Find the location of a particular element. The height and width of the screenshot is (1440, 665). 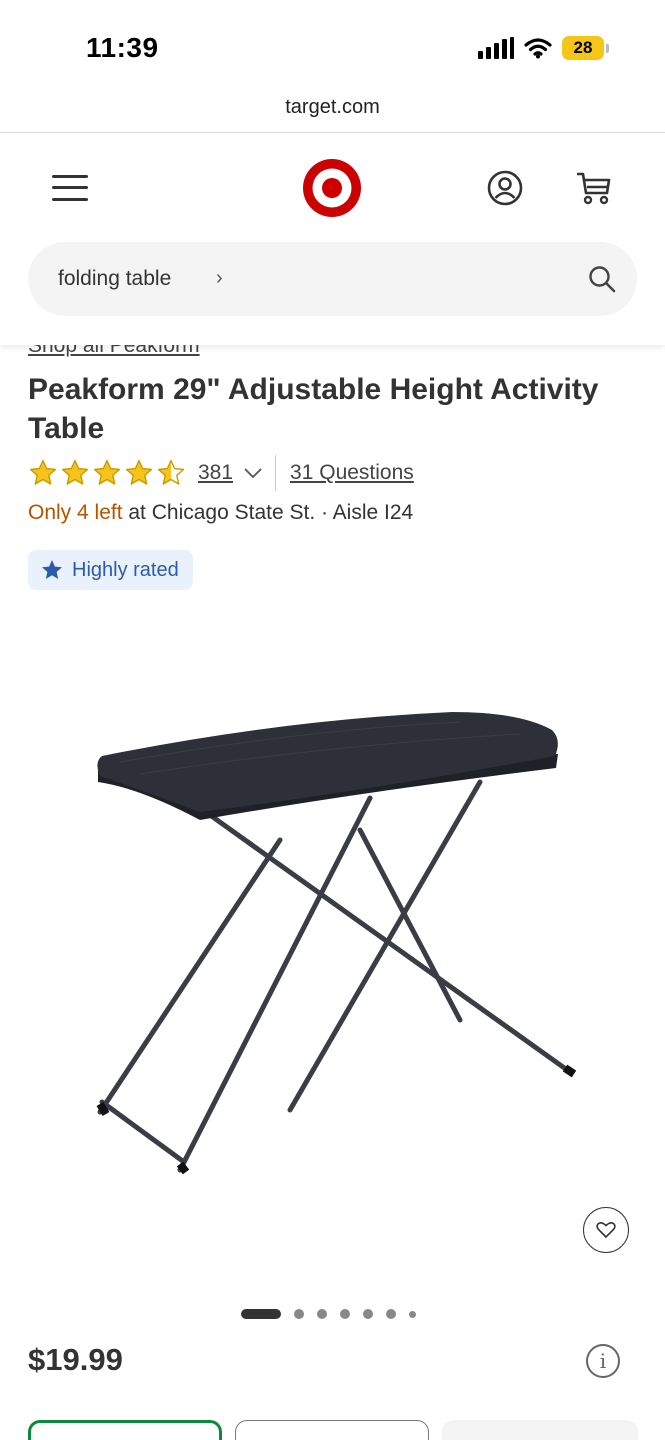

fulfillment-option-delivery is located at coordinates (332, 1430).